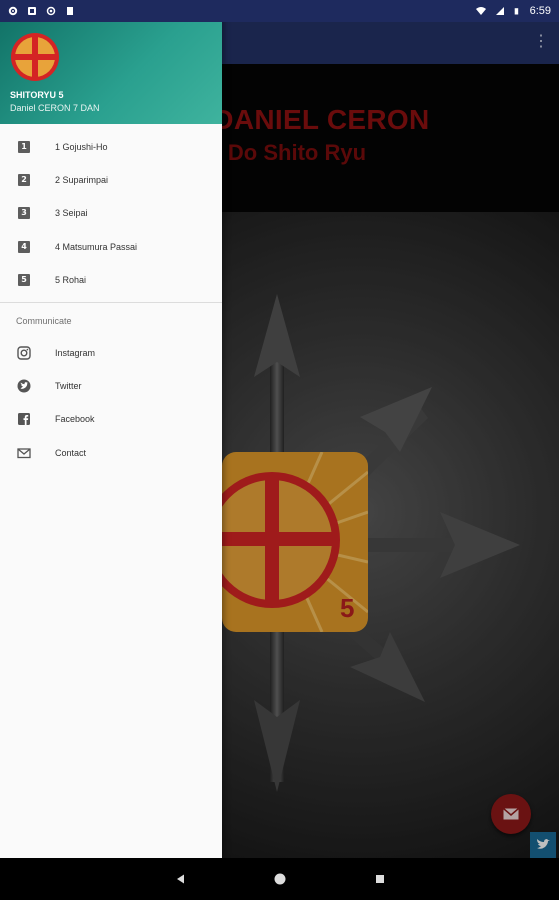  I want to click on menu-item-label: 4 Matsumura Passai, so click(96, 246).